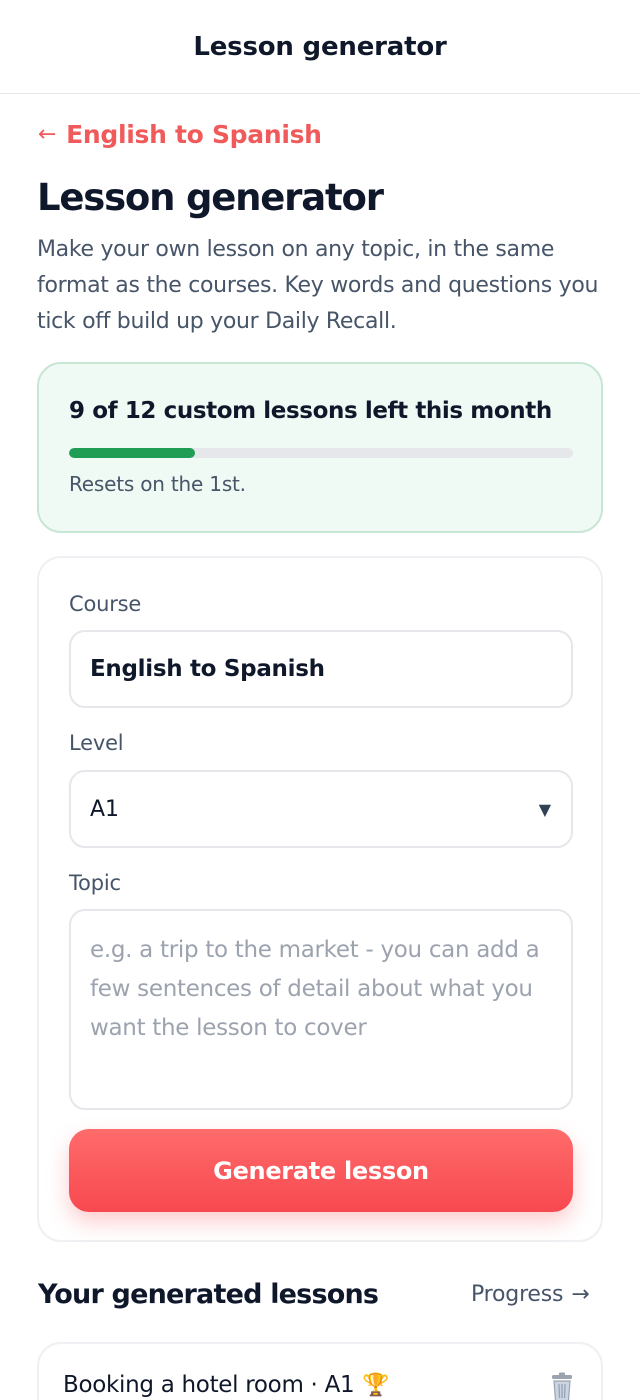 The width and height of the screenshot is (640, 1400). What do you see at coordinates (105, 809) in the screenshot?
I see `level-value: A1` at bounding box center [105, 809].